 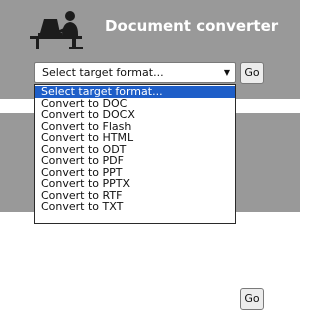 What do you see at coordinates (191, 251) in the screenshot?
I see `panel-title-partial: Document converter` at bounding box center [191, 251].